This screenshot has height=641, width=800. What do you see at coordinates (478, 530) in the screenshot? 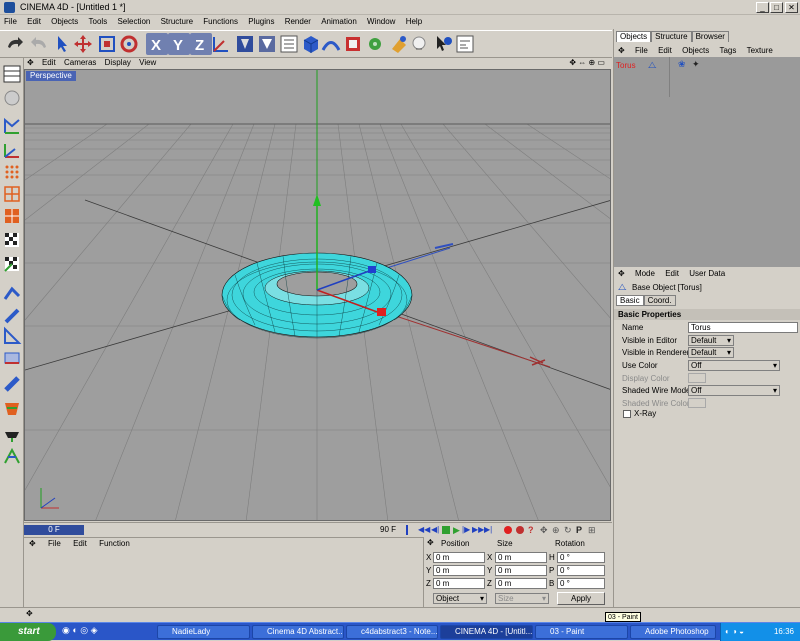
I see `next-key-icon: ▶▶` at bounding box center [478, 530].